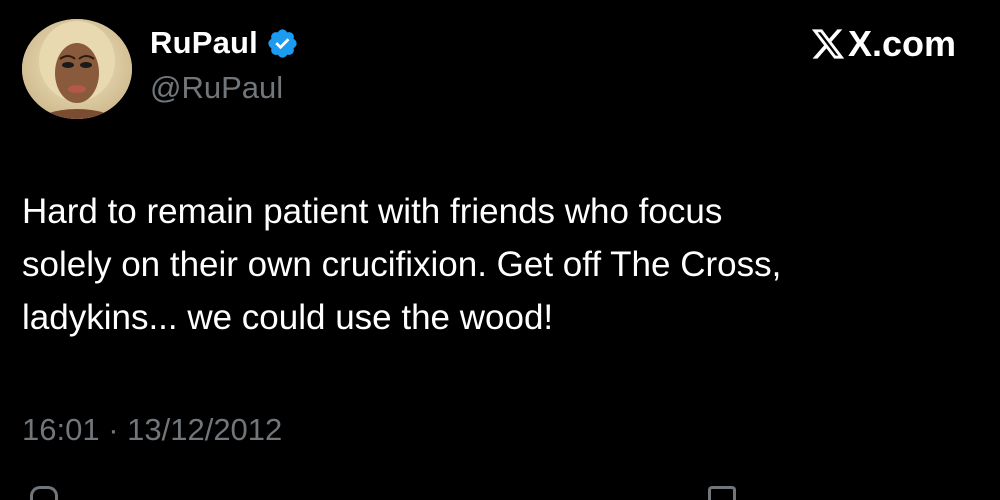 The image size is (1000, 500). I want to click on avatar, so click(77, 69).